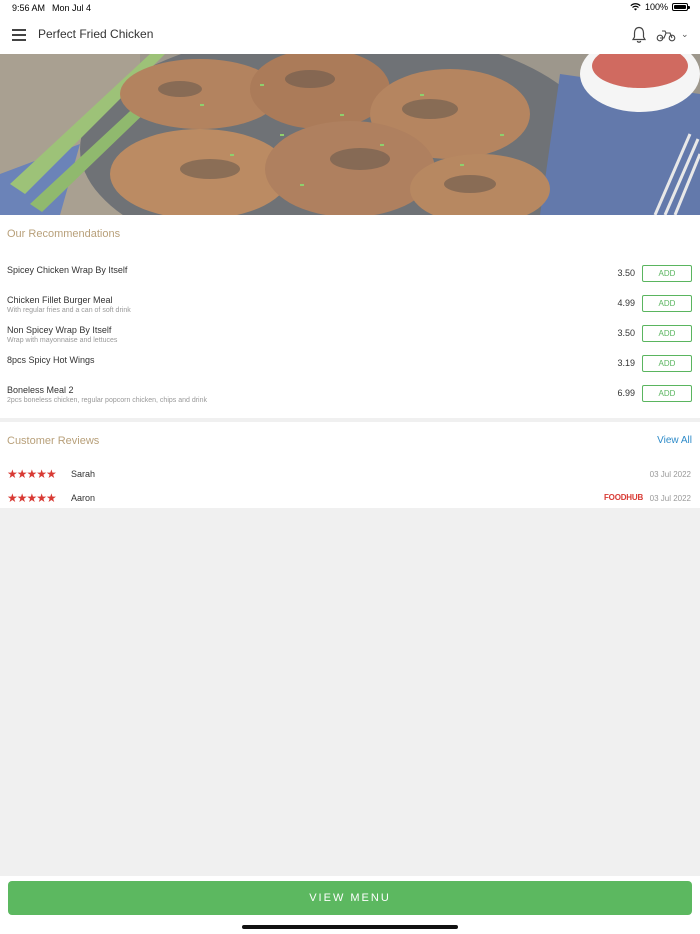 This screenshot has height=934, width=700. Describe the element at coordinates (40, 390) in the screenshot. I see `item-name: Boneless Meal 2` at that location.